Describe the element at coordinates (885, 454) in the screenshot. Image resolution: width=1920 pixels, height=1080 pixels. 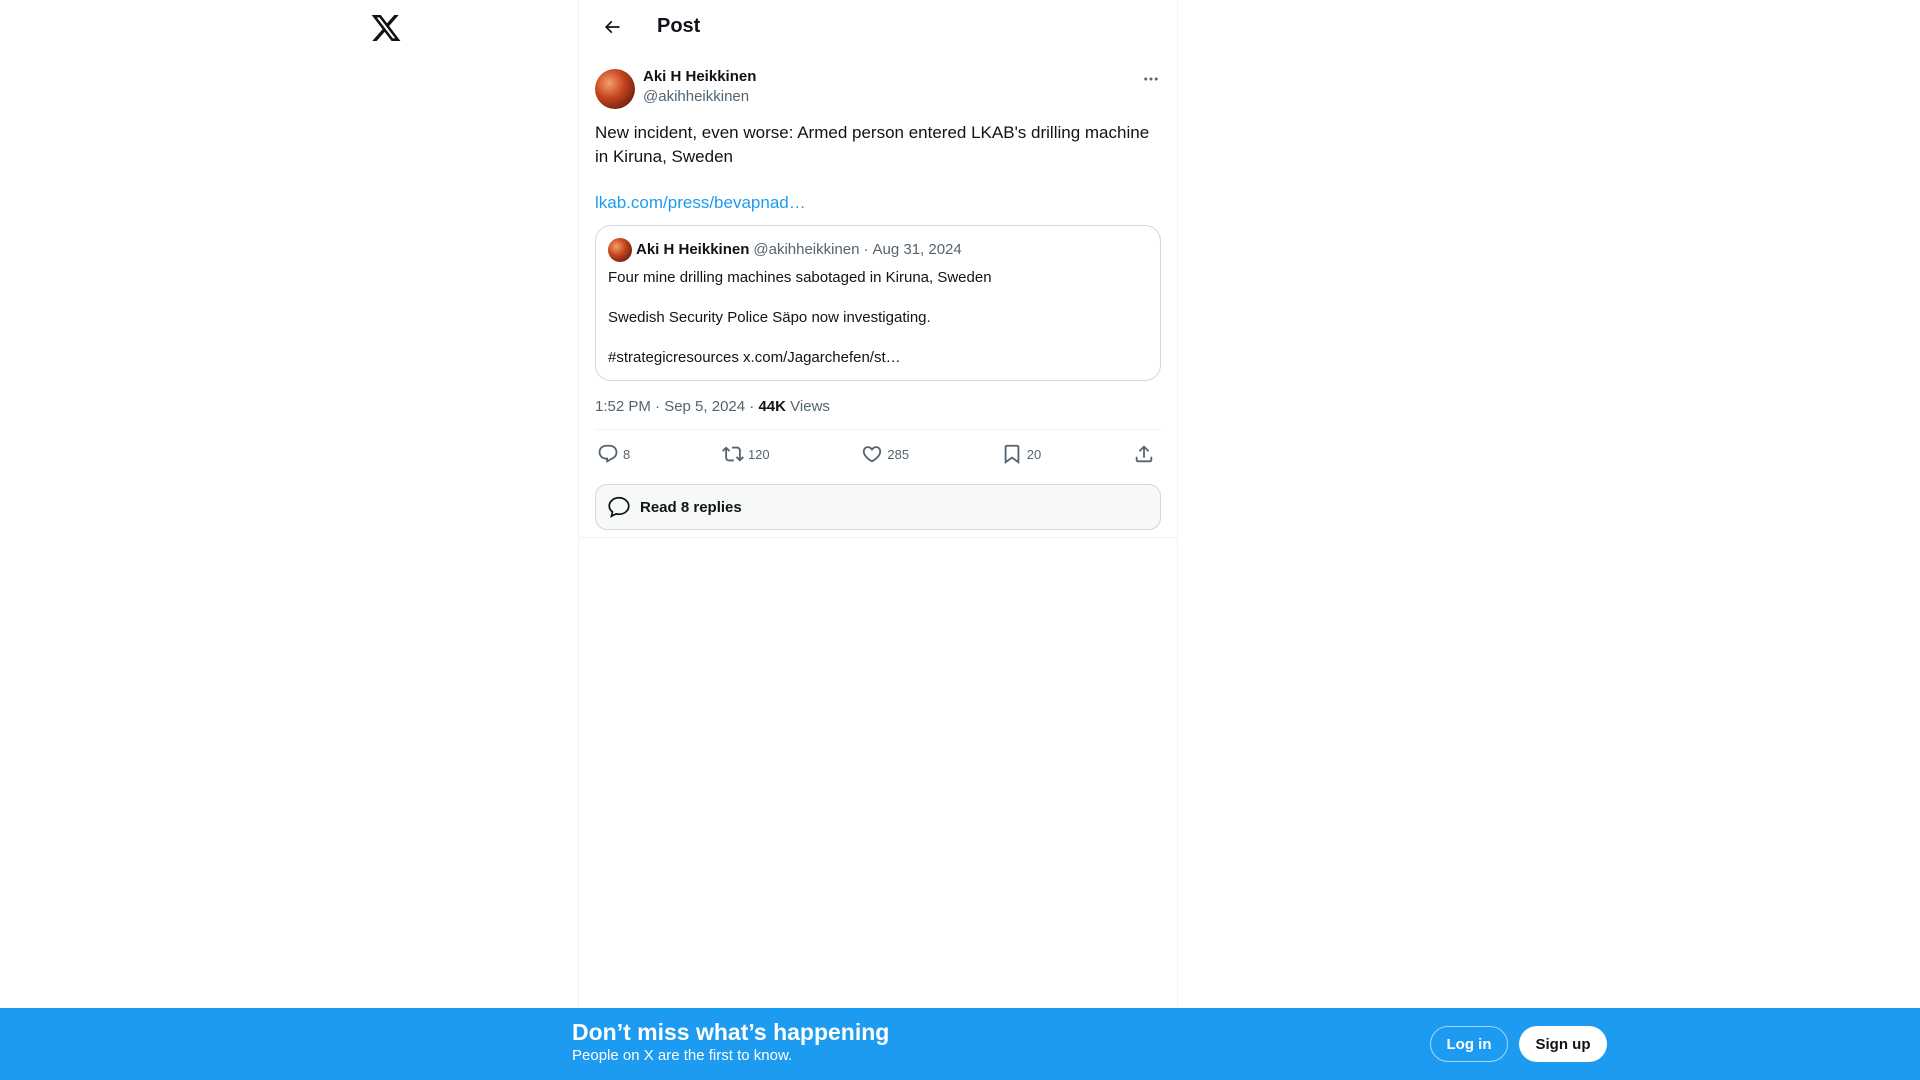
I see `like-button: 285` at that location.